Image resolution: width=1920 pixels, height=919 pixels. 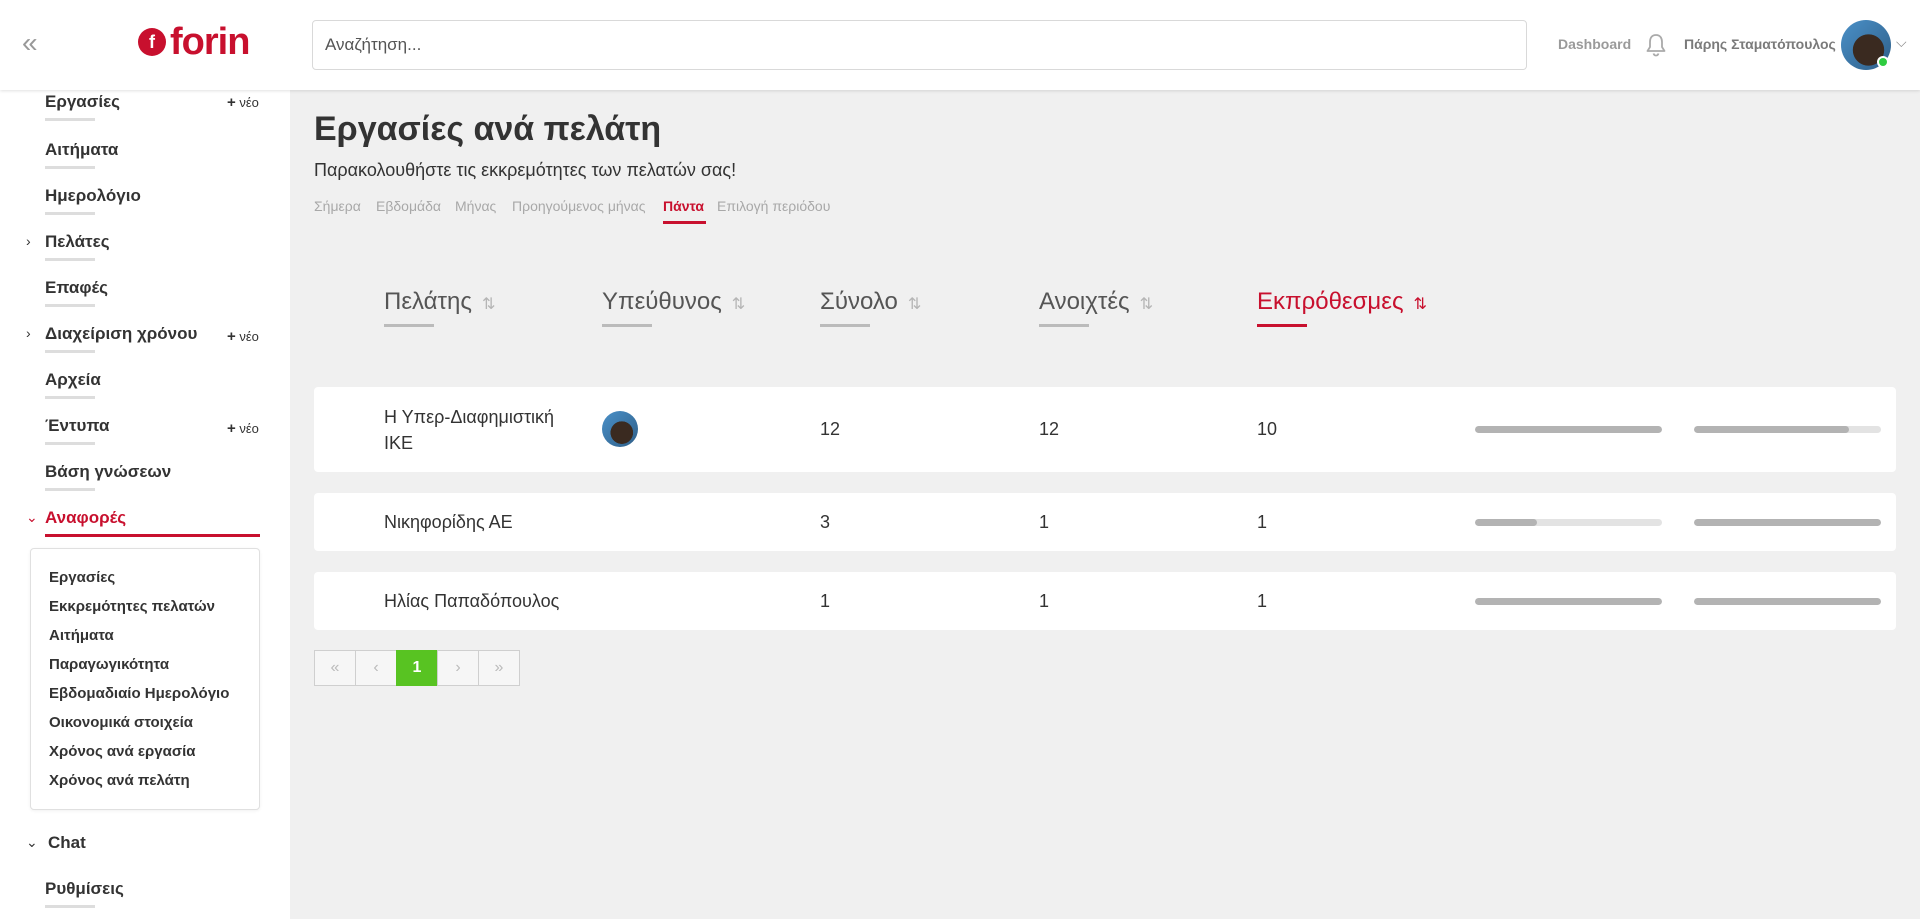 What do you see at coordinates (108, 476) in the screenshot?
I see `sidebar-item-knowledge-base: Βάση γνώσεων` at bounding box center [108, 476].